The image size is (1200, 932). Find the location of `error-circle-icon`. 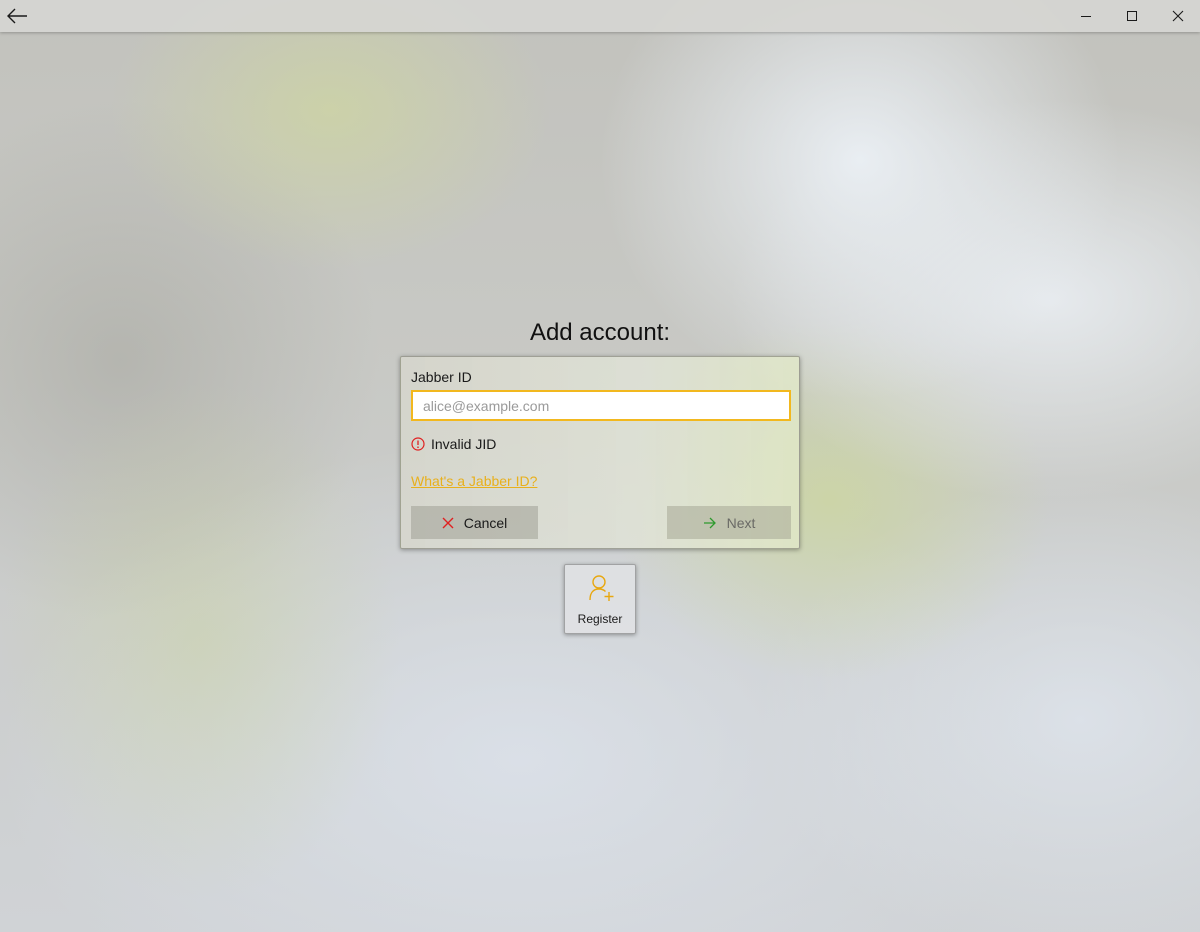

error-circle-icon is located at coordinates (418, 444).